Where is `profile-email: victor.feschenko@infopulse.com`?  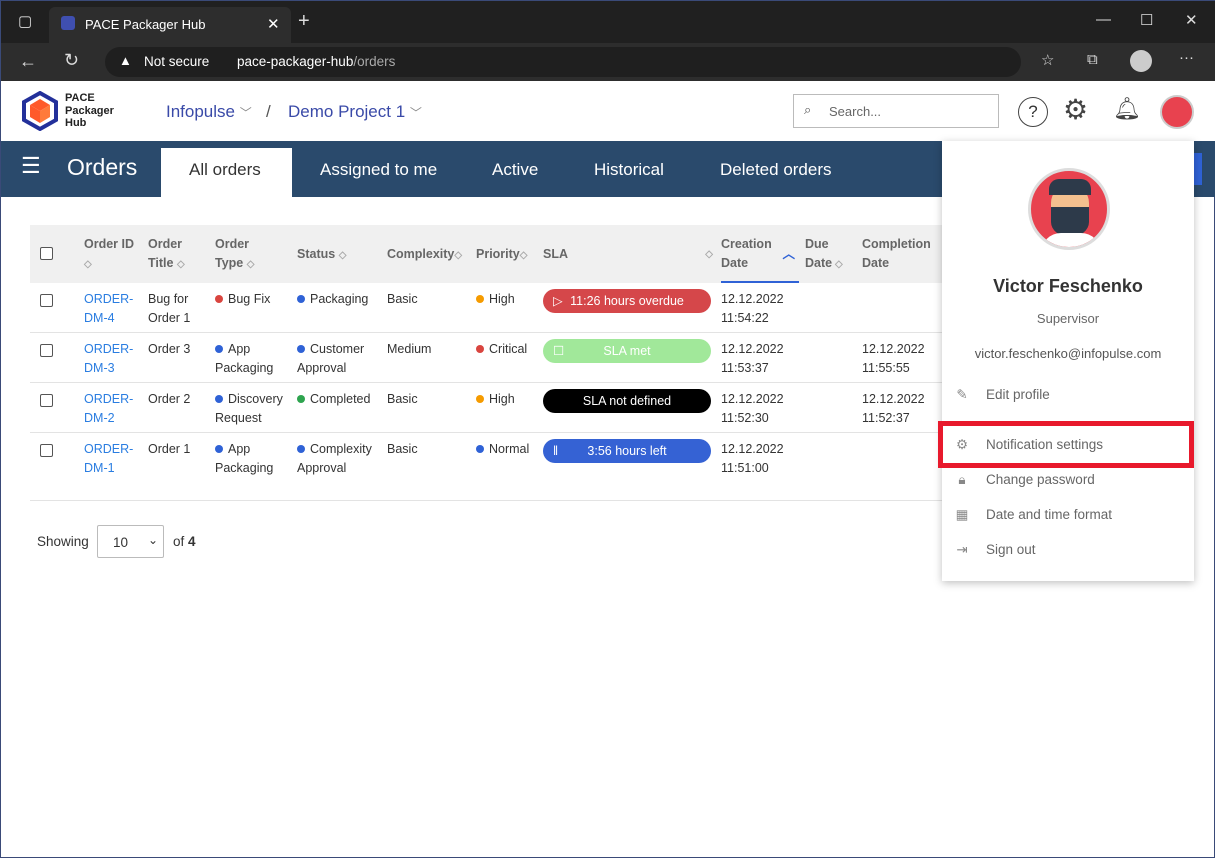
profile-email: victor.feschenko@infopulse.com is located at coordinates (1068, 353).